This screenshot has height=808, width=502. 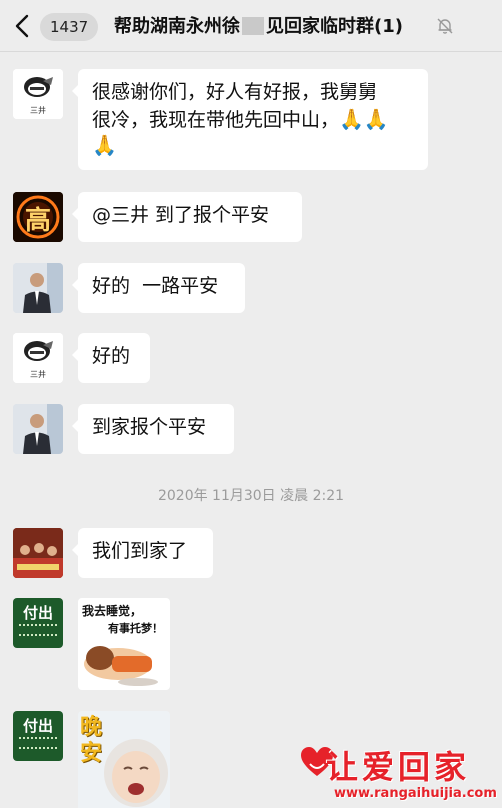 What do you see at coordinates (445, 26) in the screenshot?
I see `mute-bell-icon` at bounding box center [445, 26].